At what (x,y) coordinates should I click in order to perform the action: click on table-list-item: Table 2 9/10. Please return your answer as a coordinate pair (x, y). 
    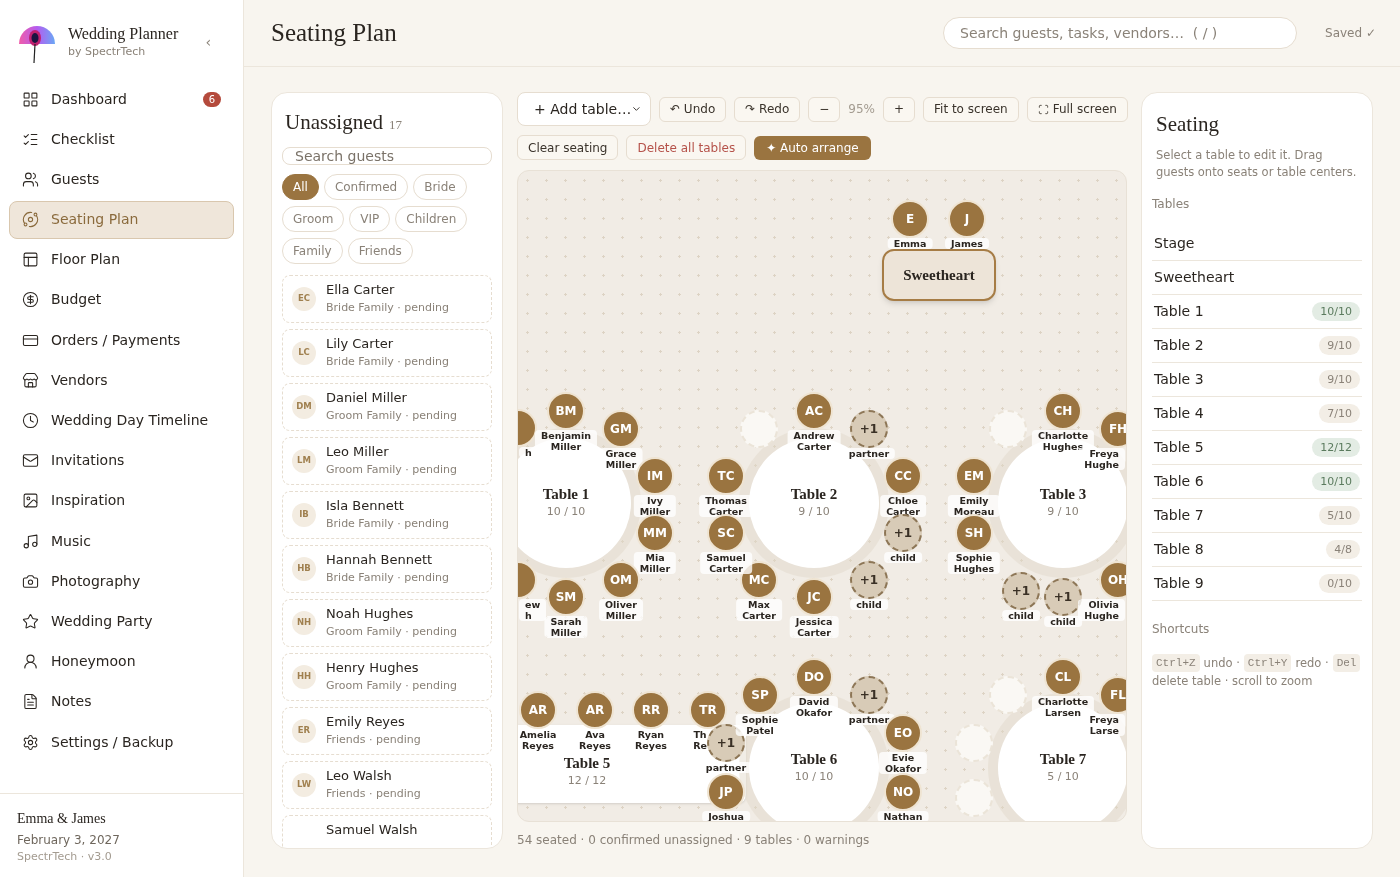
    Looking at the image, I should click on (1257, 345).